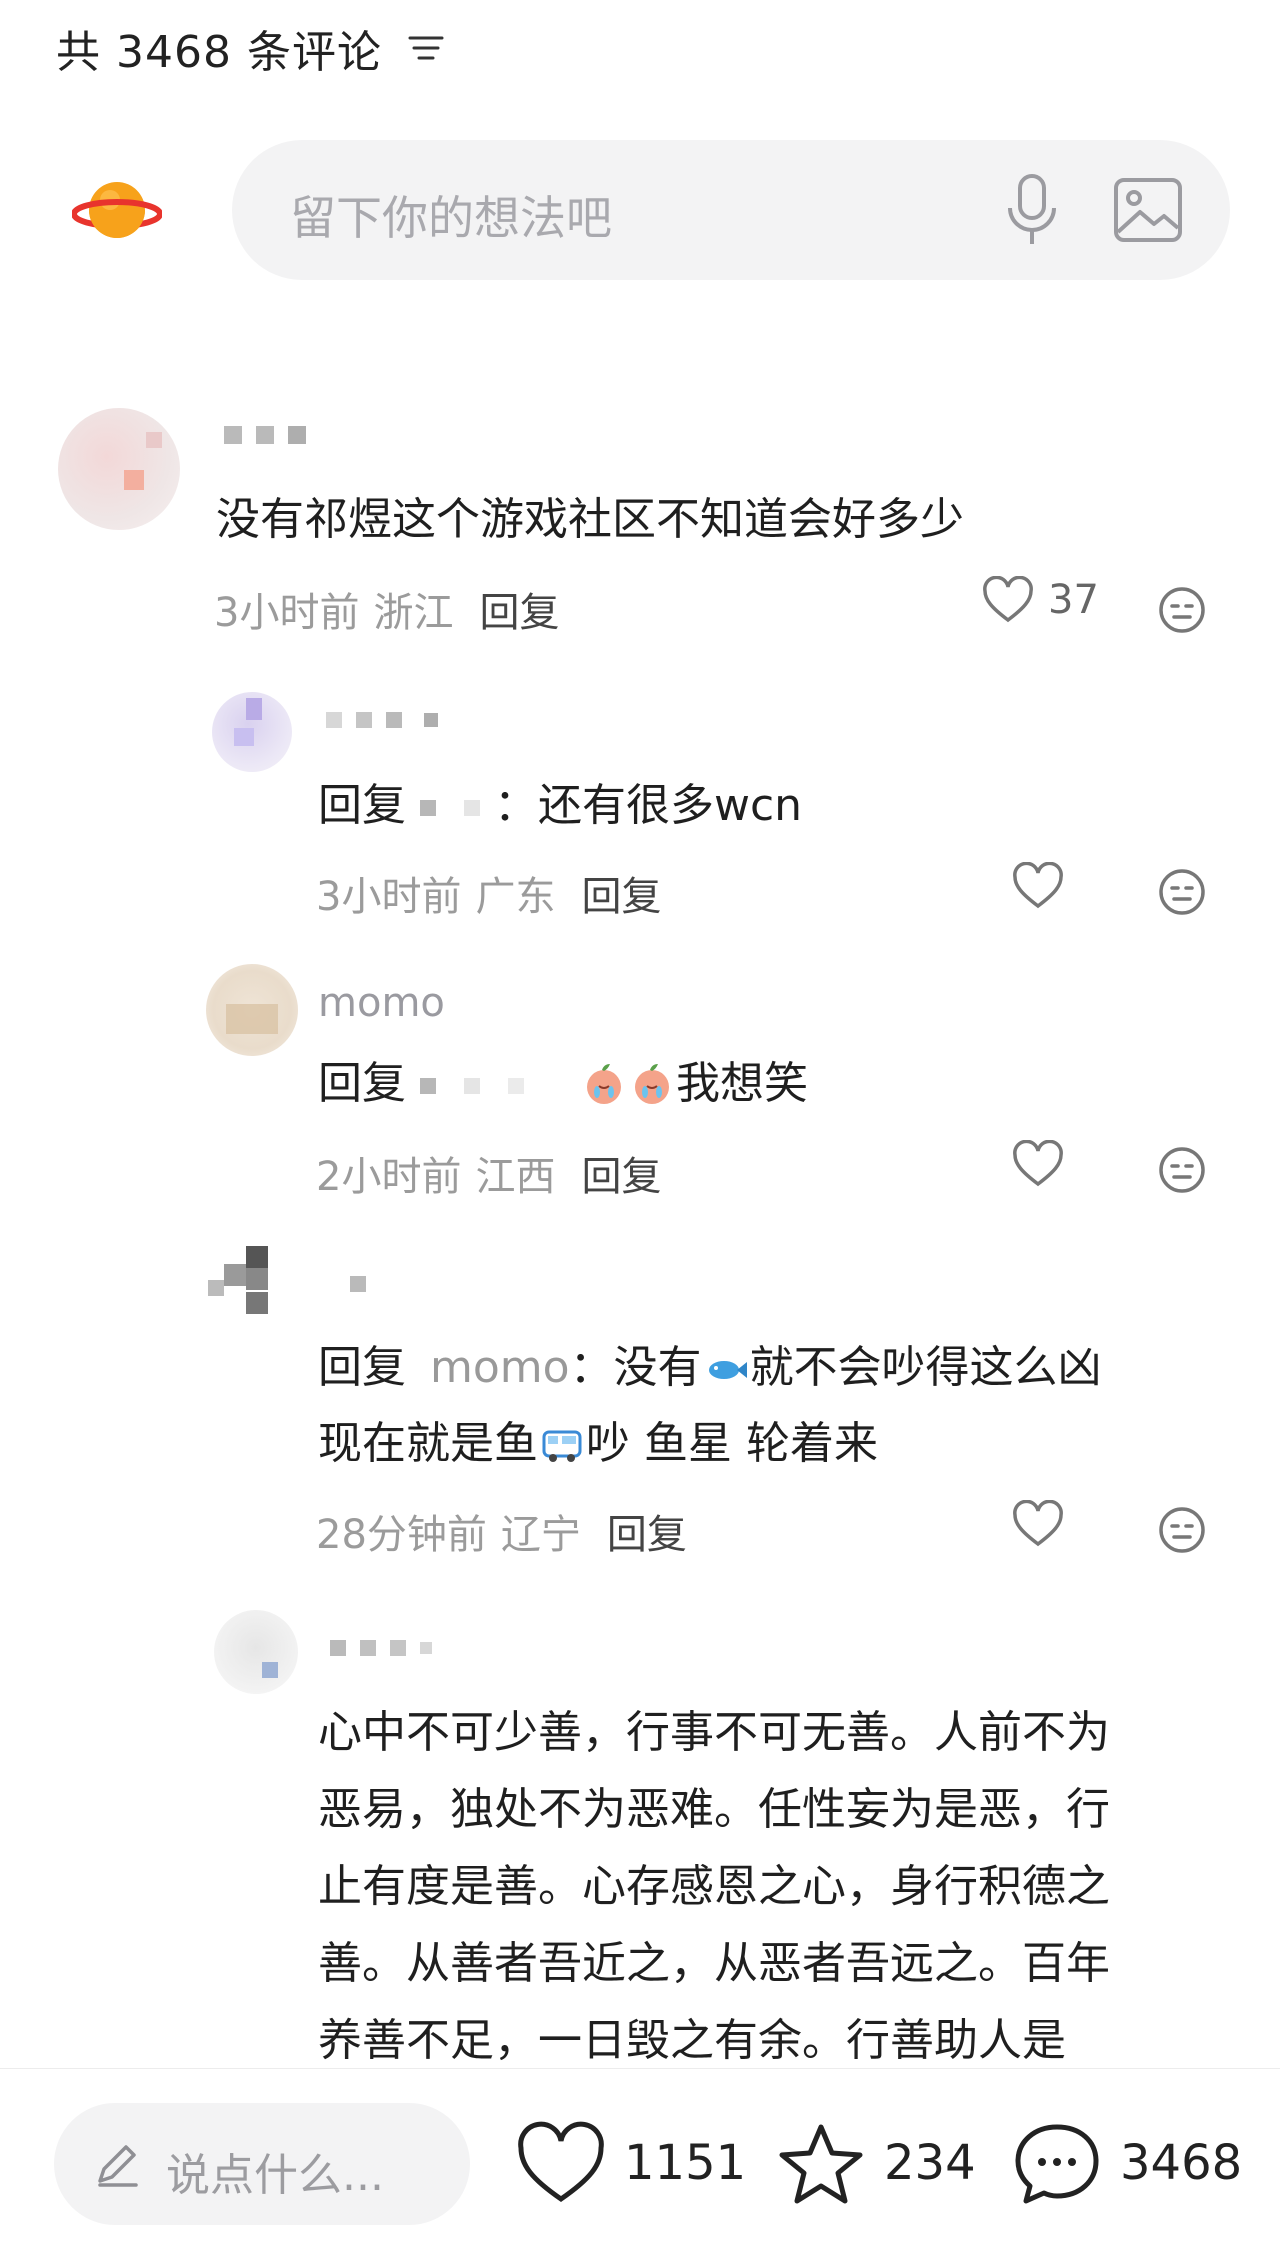 This screenshot has height=2265, width=1280. I want to click on like-total: 1151, so click(685, 2163).